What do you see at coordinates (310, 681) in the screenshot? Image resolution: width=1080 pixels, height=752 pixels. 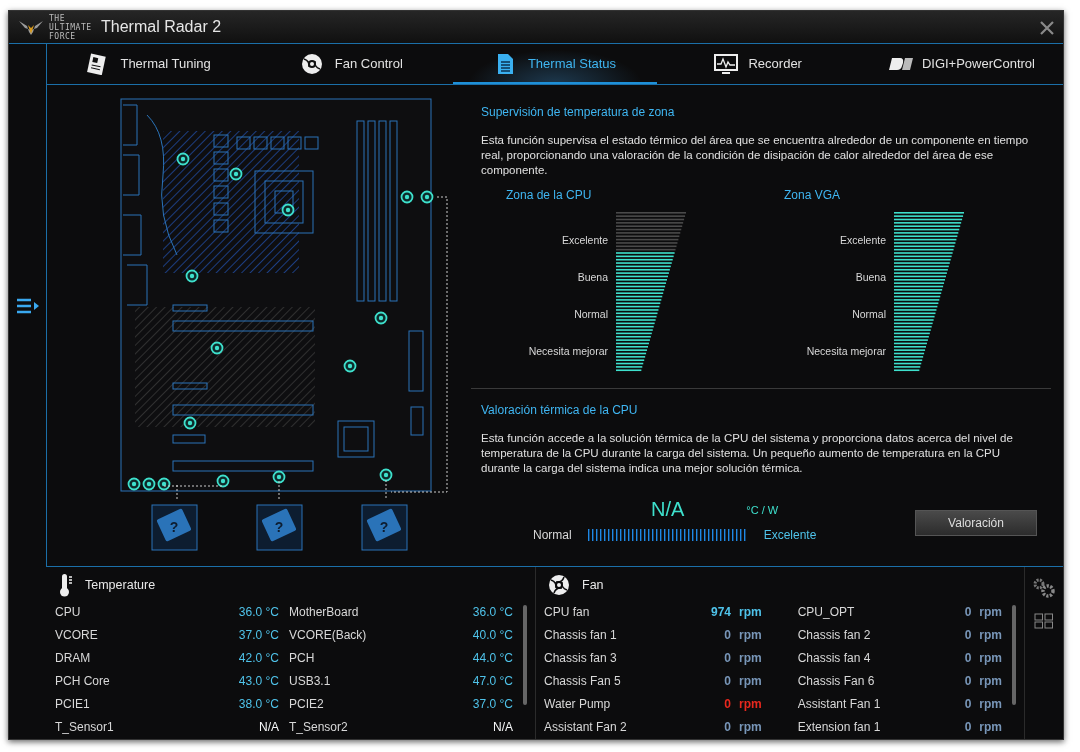 I see `sensor-name: USB3.1` at bounding box center [310, 681].